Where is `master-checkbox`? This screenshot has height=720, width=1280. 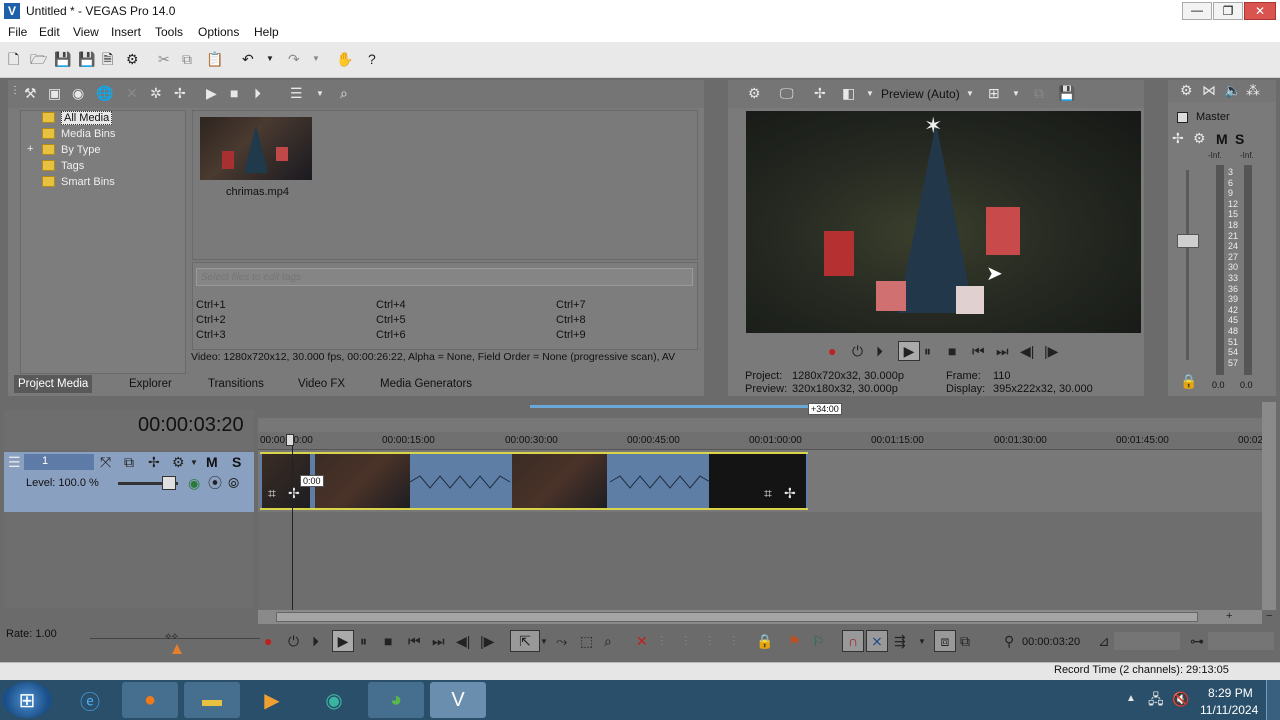
master-checkbox is located at coordinates (1182, 117).